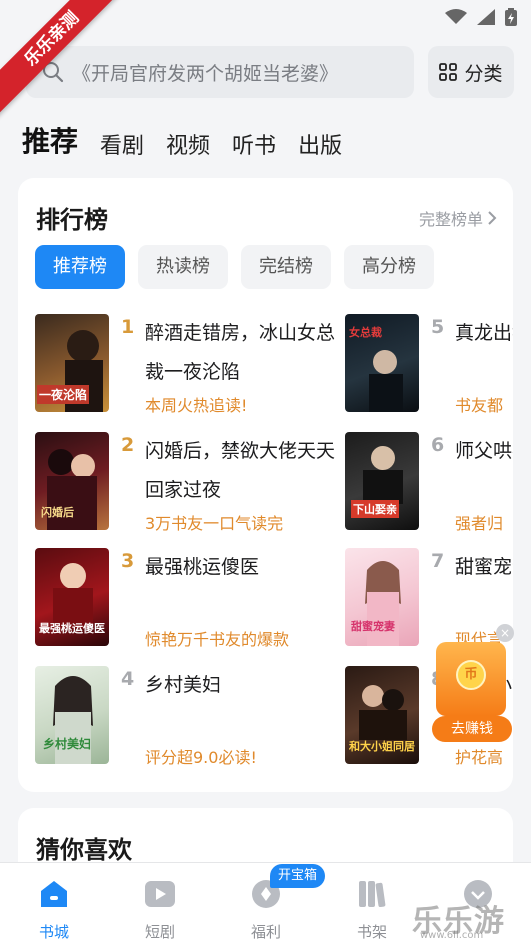 The width and height of the screenshot is (531, 945). I want to click on book-subtitle: 评分超9.0必读!, so click(201, 757).